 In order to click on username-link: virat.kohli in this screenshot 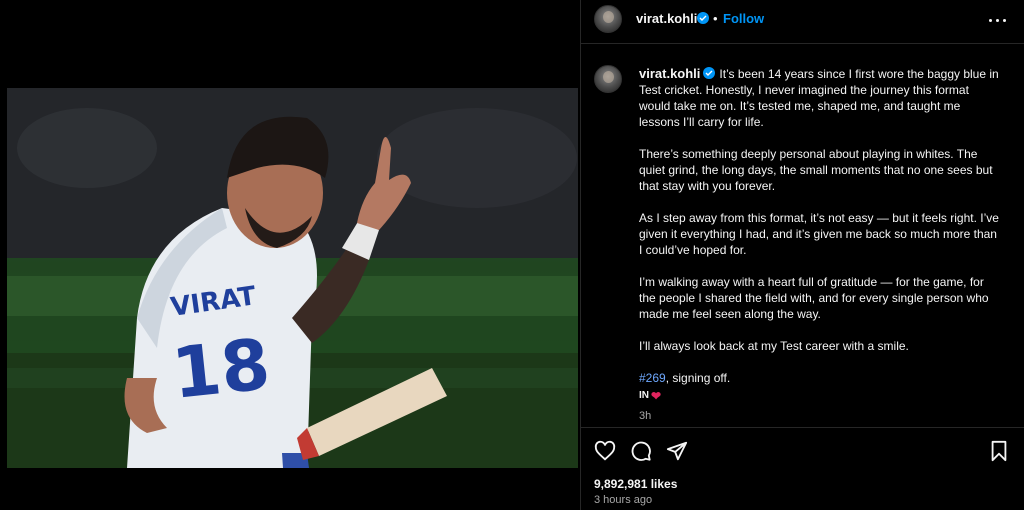, I will do `click(666, 18)`.